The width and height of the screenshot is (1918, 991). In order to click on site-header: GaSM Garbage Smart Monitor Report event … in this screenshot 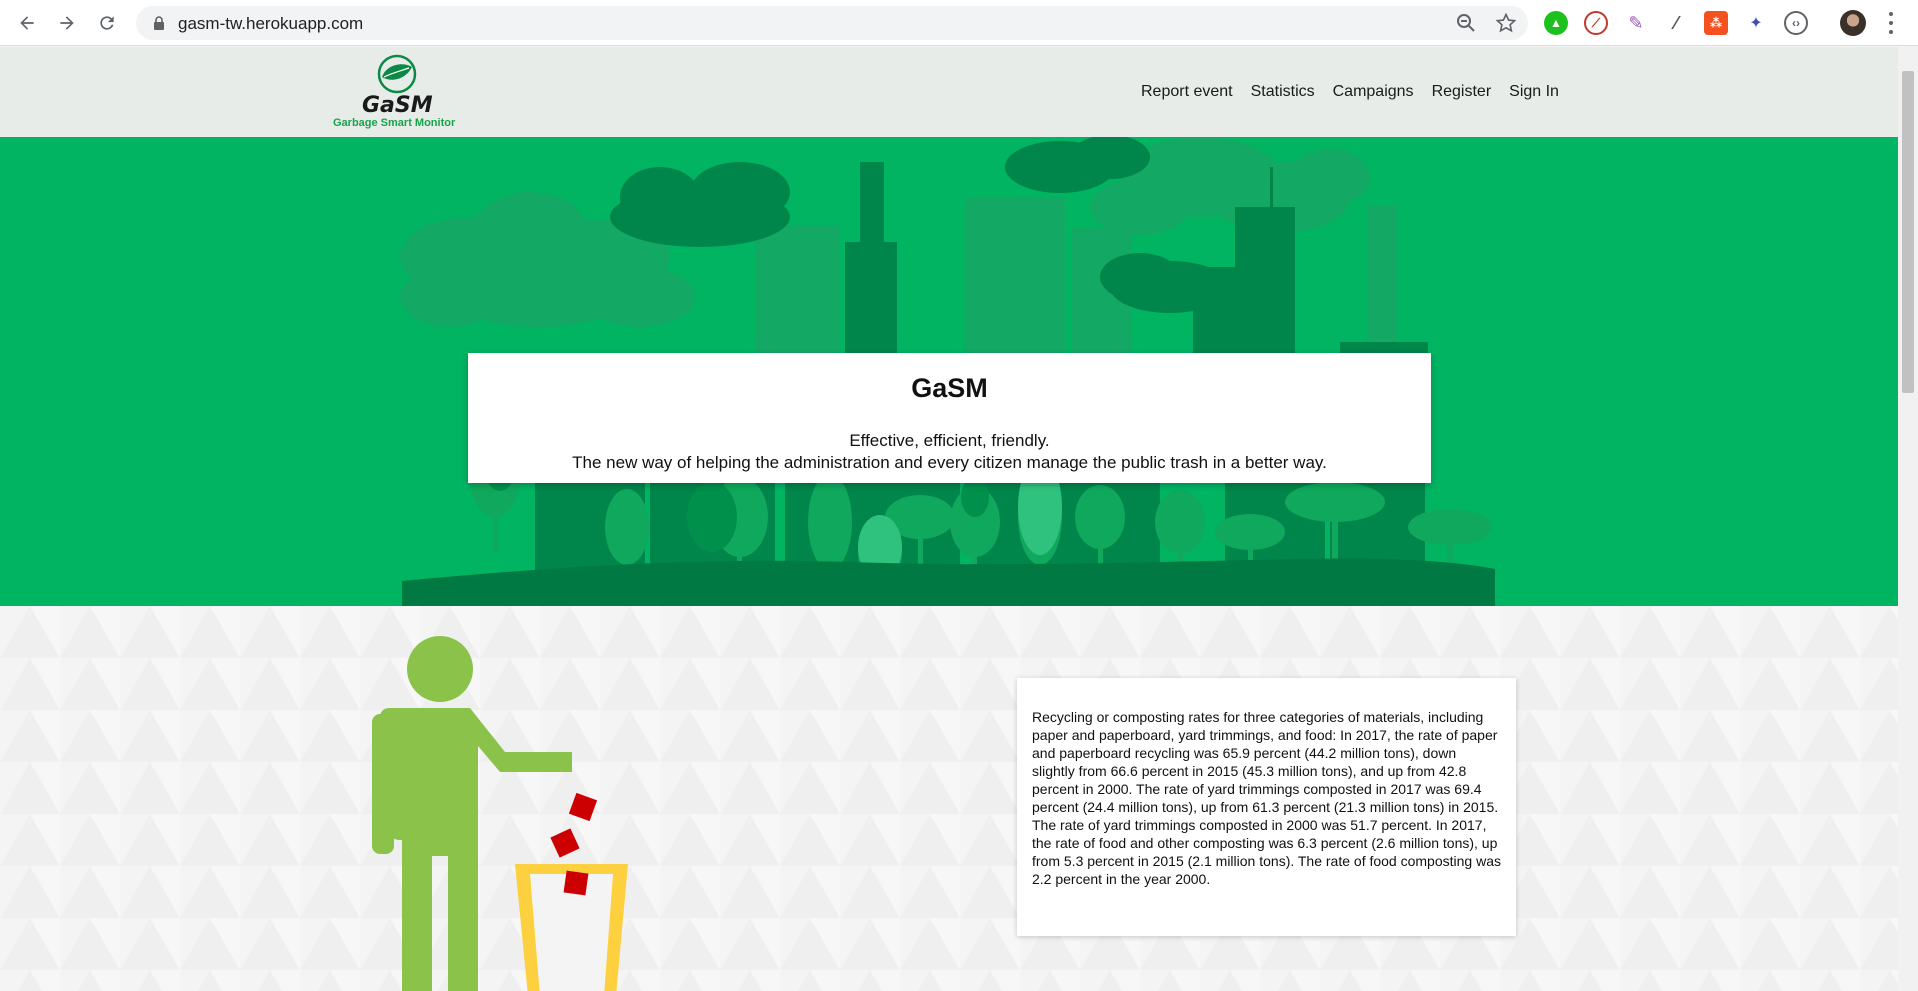, I will do `click(949, 92)`.